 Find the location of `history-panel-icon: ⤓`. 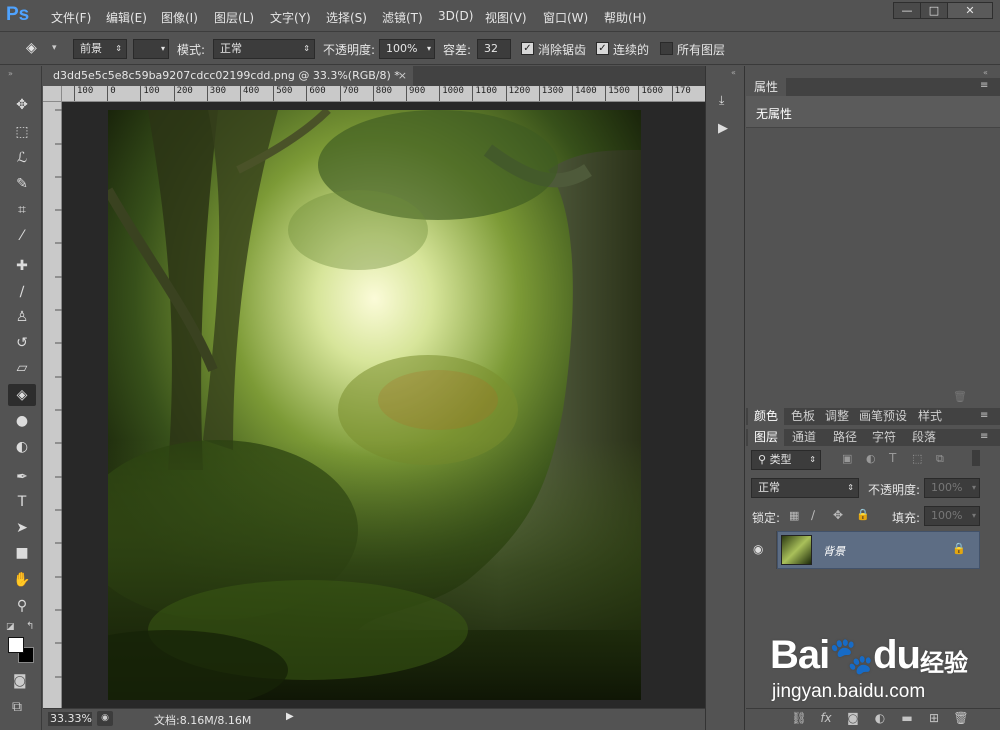

history-panel-icon: ⤓ is located at coordinates (721, 100).